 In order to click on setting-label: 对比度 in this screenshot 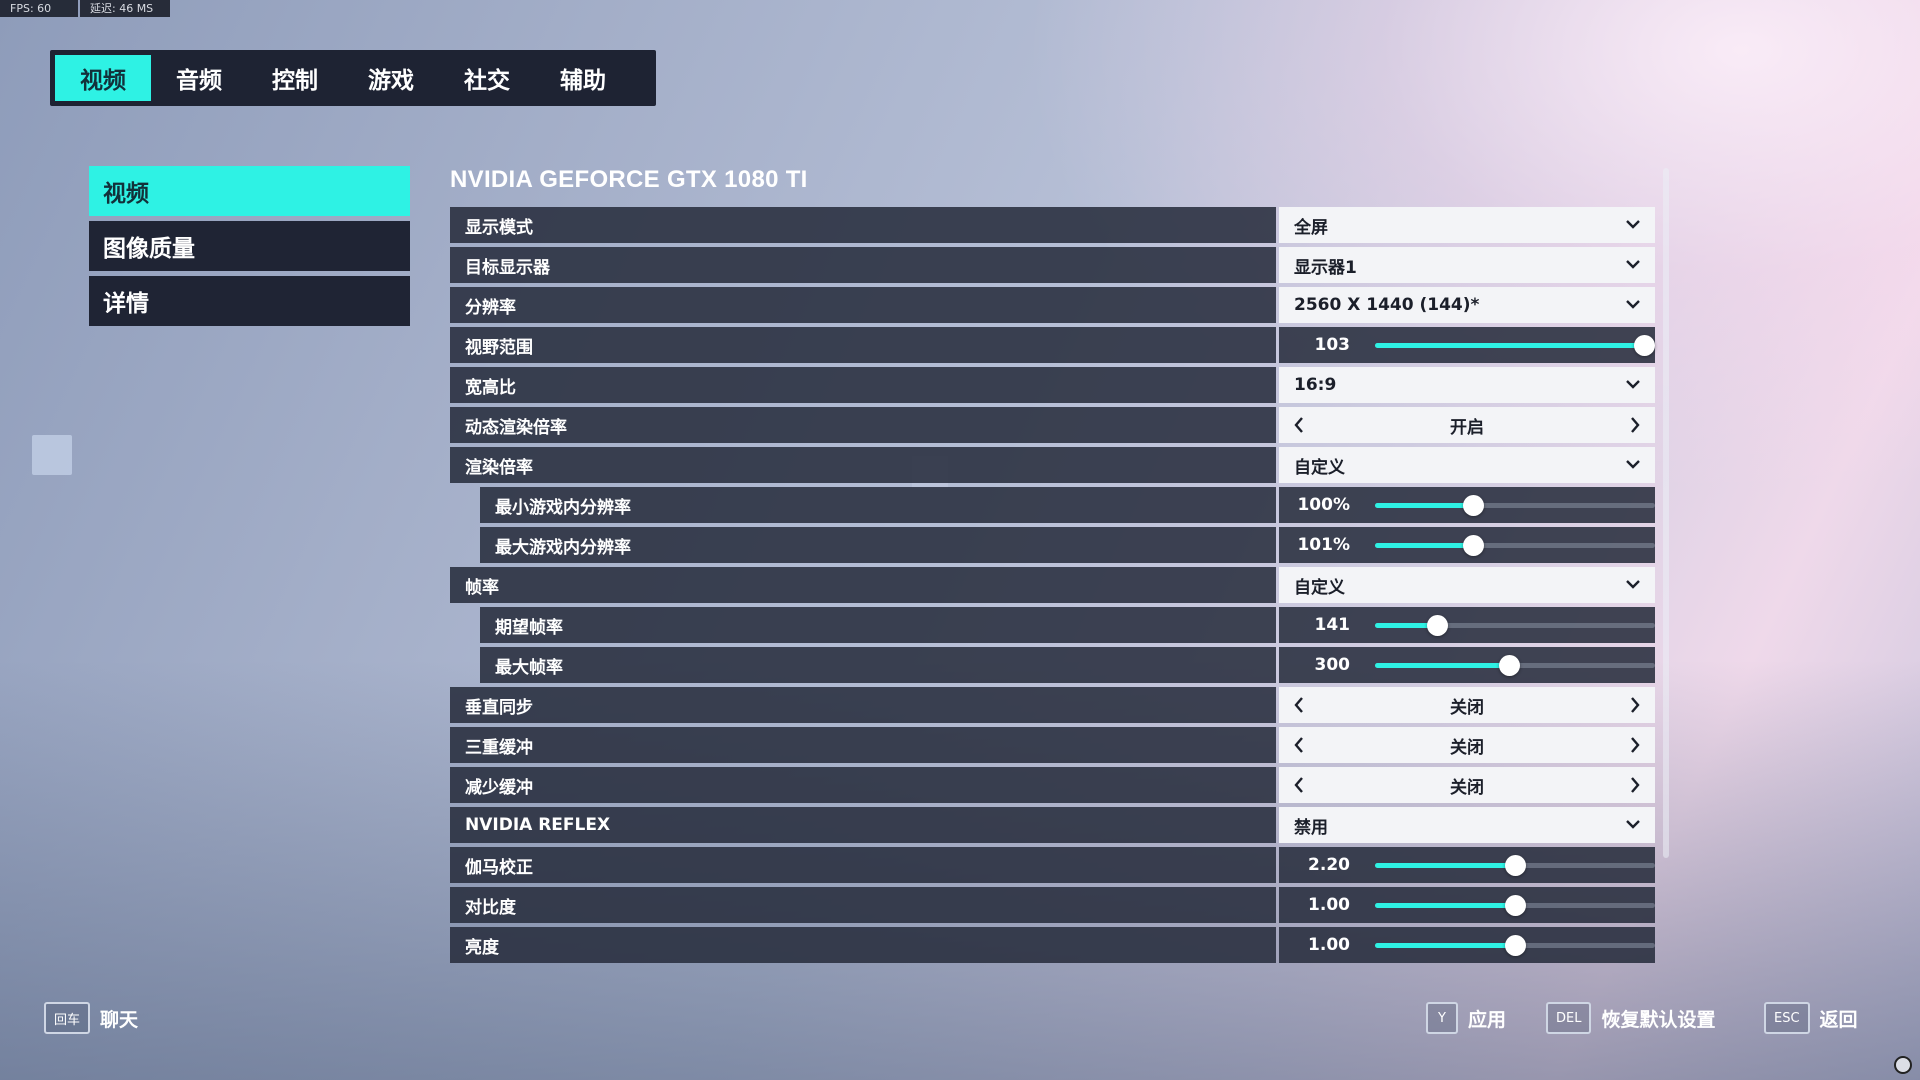, I will do `click(863, 905)`.